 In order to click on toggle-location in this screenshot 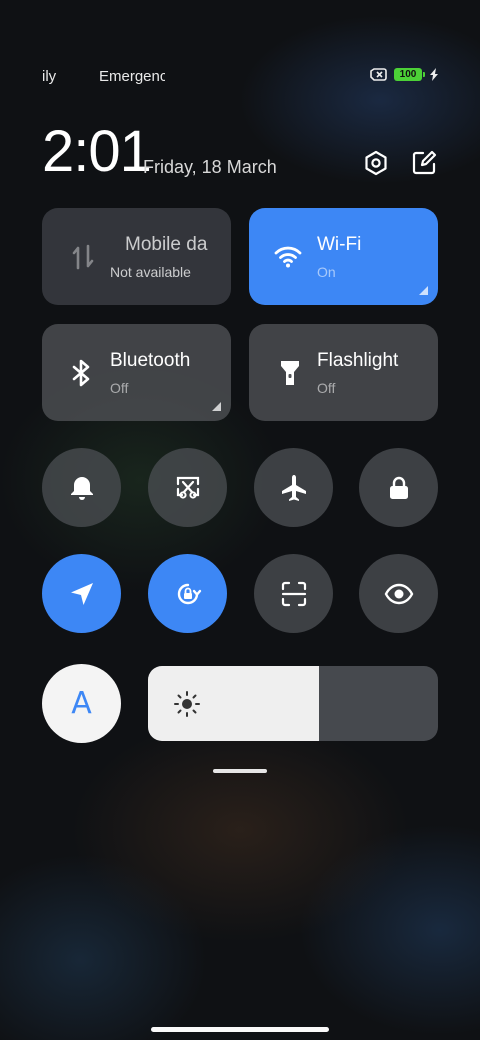, I will do `click(81, 593)`.